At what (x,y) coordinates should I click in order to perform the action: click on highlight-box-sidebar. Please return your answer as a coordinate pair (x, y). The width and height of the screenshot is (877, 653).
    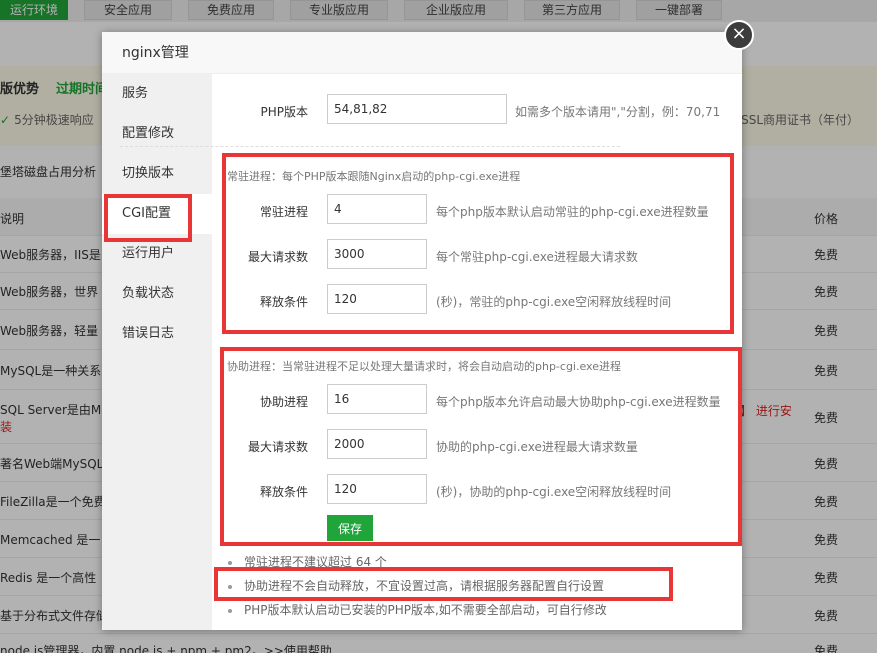
    Looking at the image, I should click on (148, 218).